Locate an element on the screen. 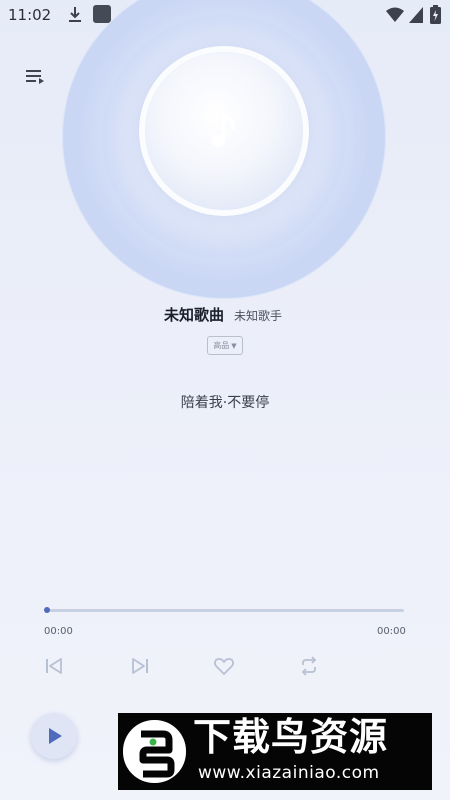 The width and height of the screenshot is (450, 800). play-icon is located at coordinates (55, 736).